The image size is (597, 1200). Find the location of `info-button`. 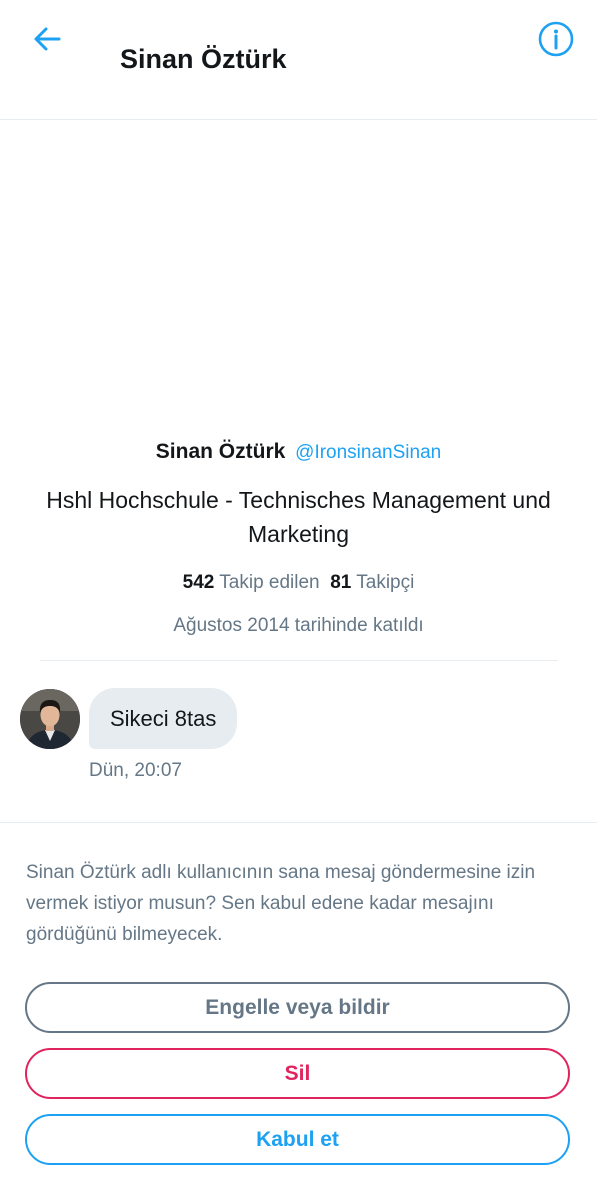

info-button is located at coordinates (556, 39).